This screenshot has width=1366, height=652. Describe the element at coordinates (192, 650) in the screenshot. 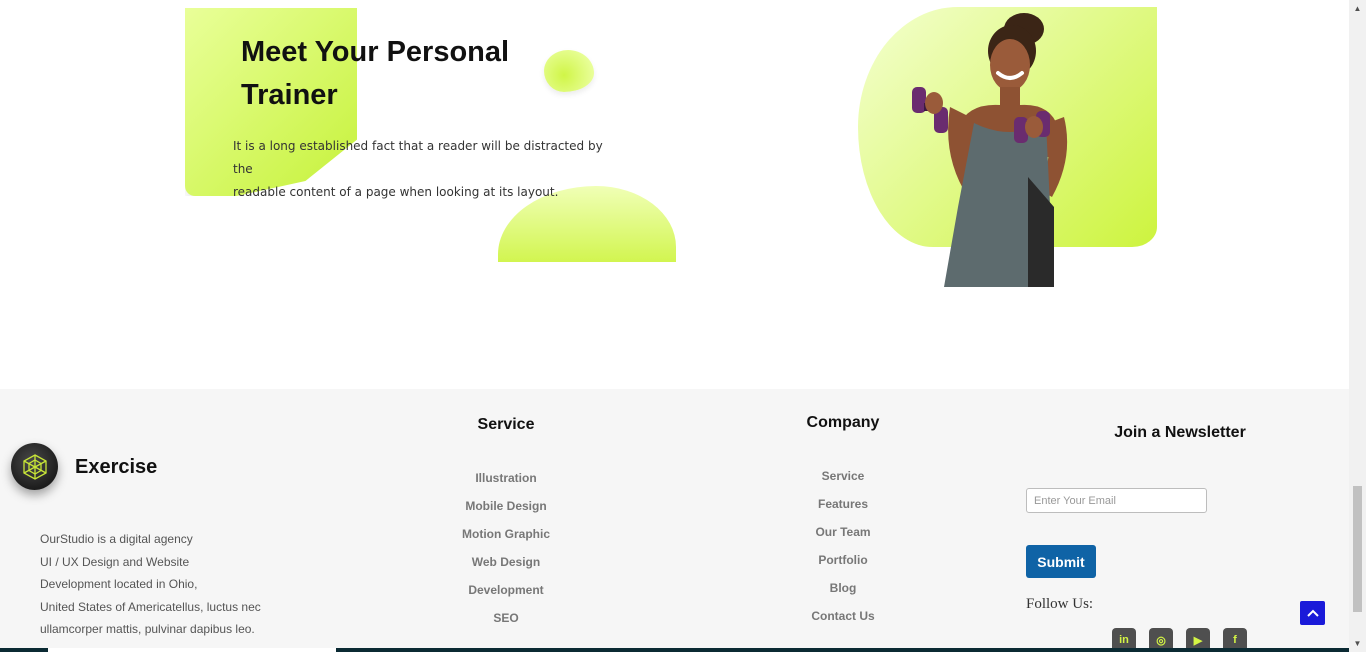

I see `bottom-bar-segment` at that location.